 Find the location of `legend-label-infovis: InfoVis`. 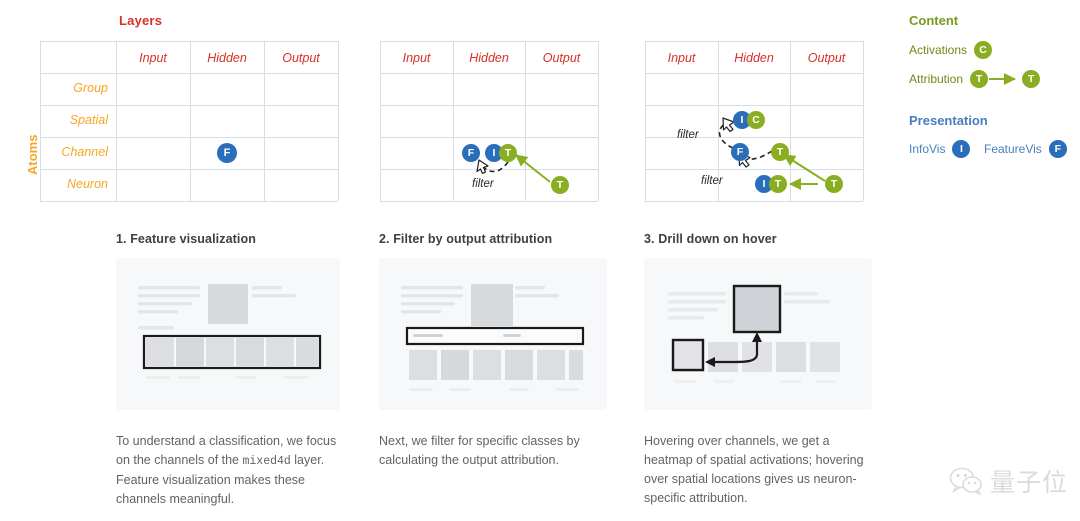

legend-label-infovis: InfoVis is located at coordinates (927, 149).